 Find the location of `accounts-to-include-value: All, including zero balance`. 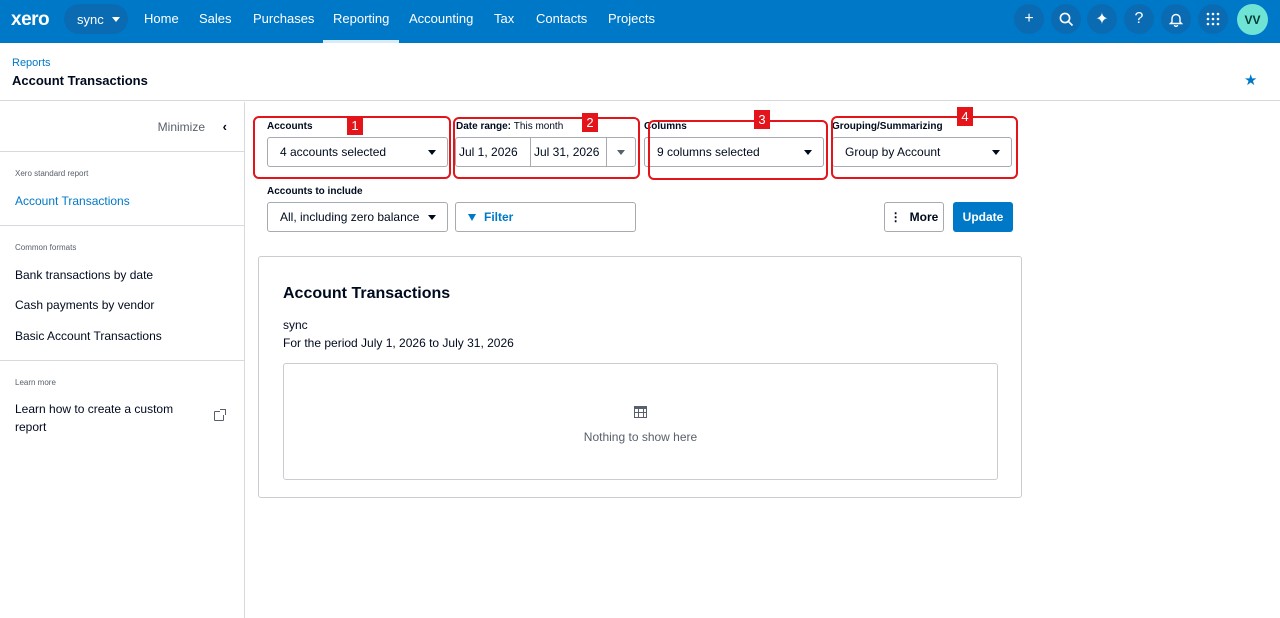

accounts-to-include-value: All, including zero balance is located at coordinates (350, 217).